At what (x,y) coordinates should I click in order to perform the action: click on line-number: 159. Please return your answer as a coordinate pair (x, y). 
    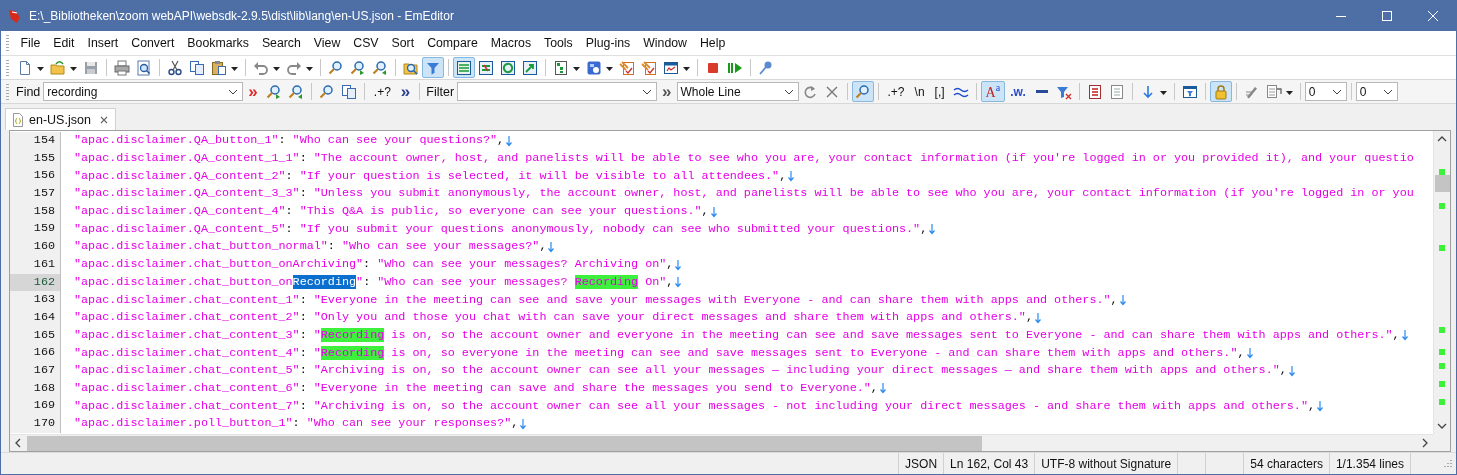
    Looking at the image, I should click on (35, 229).